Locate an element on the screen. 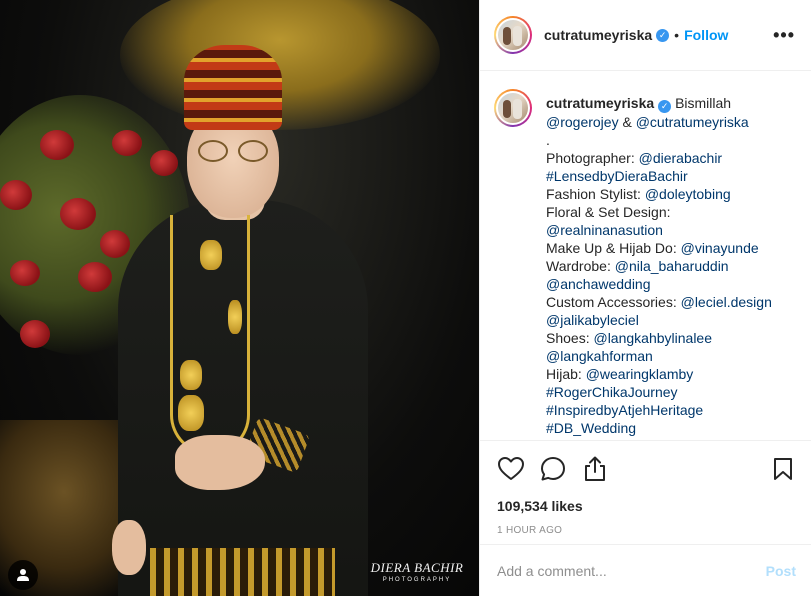 Image resolution: width=811 pixels, height=596 pixels. caption-mention-link: @realninanasution is located at coordinates (604, 230).